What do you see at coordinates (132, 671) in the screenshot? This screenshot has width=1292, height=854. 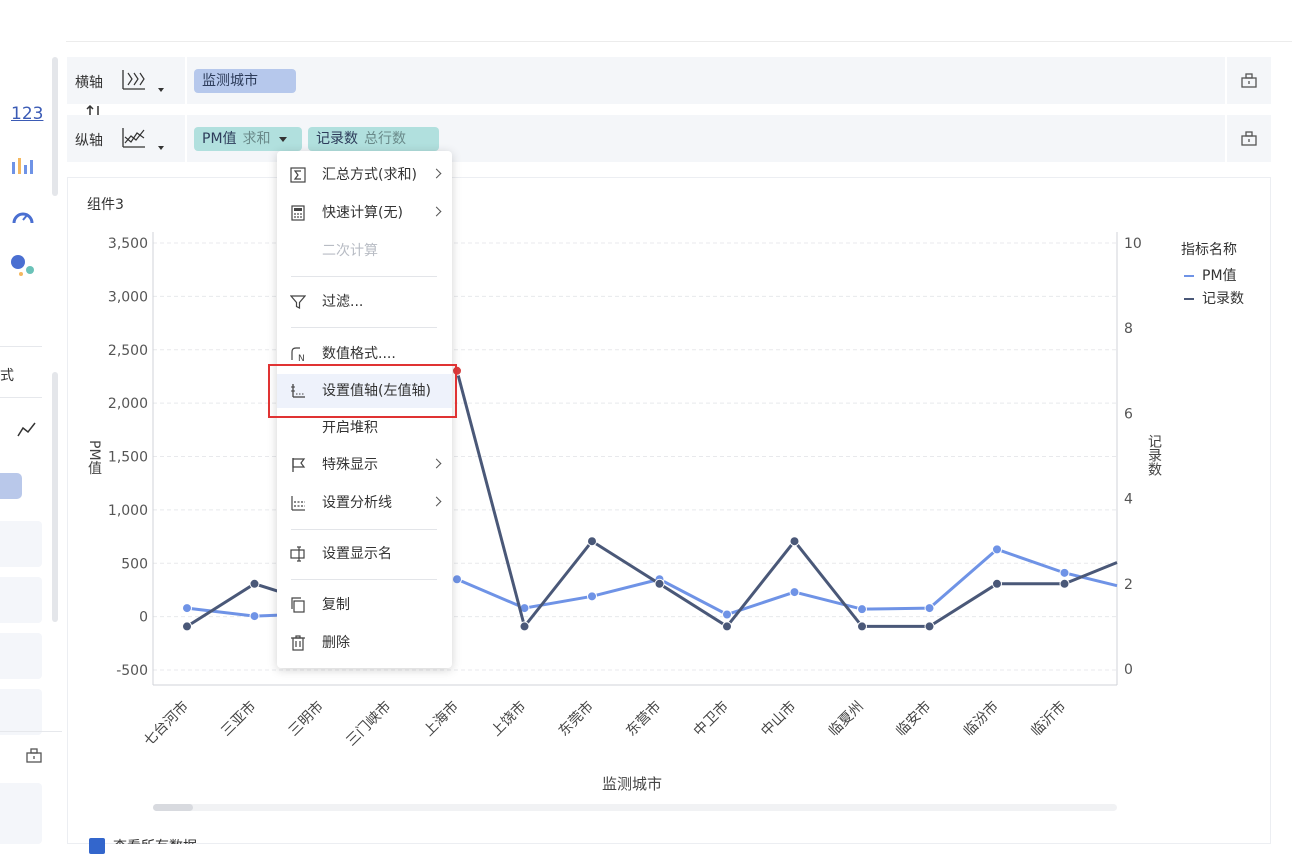 I see `y-tick-label: -500` at bounding box center [132, 671].